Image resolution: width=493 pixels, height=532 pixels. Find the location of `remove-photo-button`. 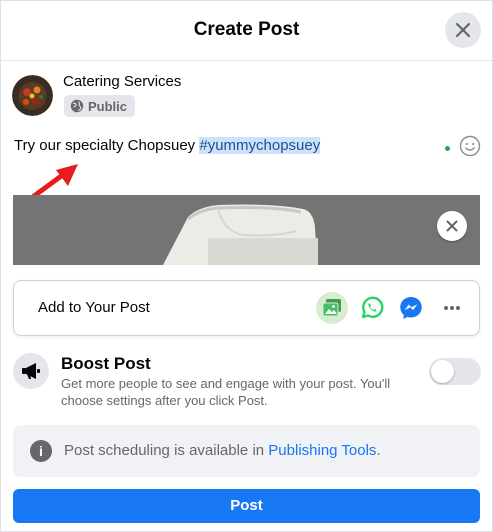

remove-photo-button is located at coordinates (452, 226).